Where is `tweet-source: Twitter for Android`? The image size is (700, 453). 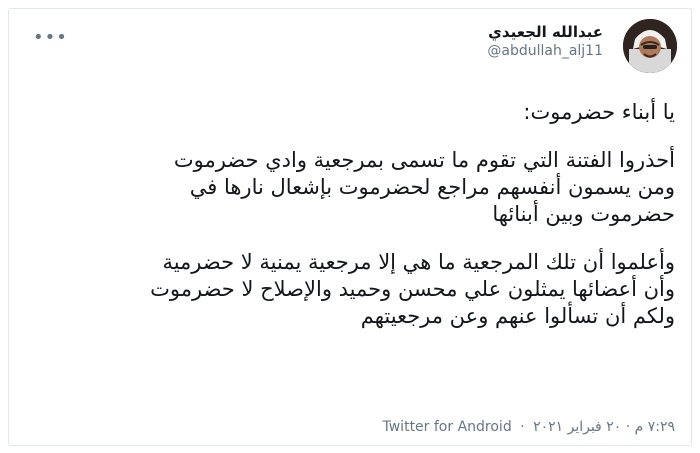
tweet-source: Twitter for Android is located at coordinates (447, 427).